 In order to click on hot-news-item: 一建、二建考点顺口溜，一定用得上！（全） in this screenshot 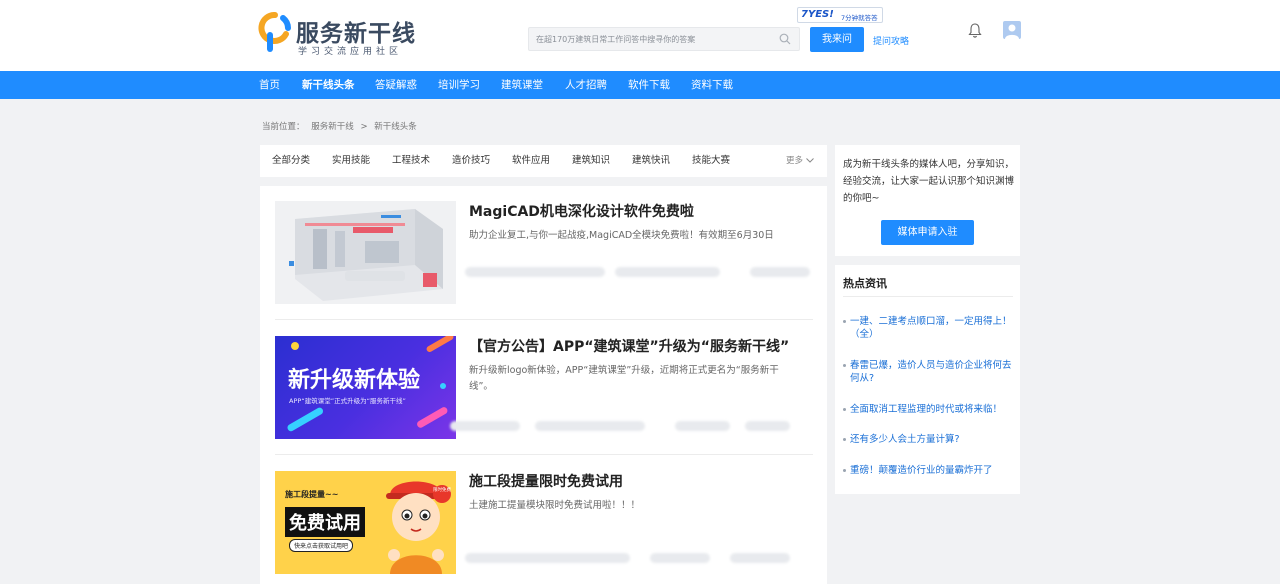, I will do `click(929, 328)`.